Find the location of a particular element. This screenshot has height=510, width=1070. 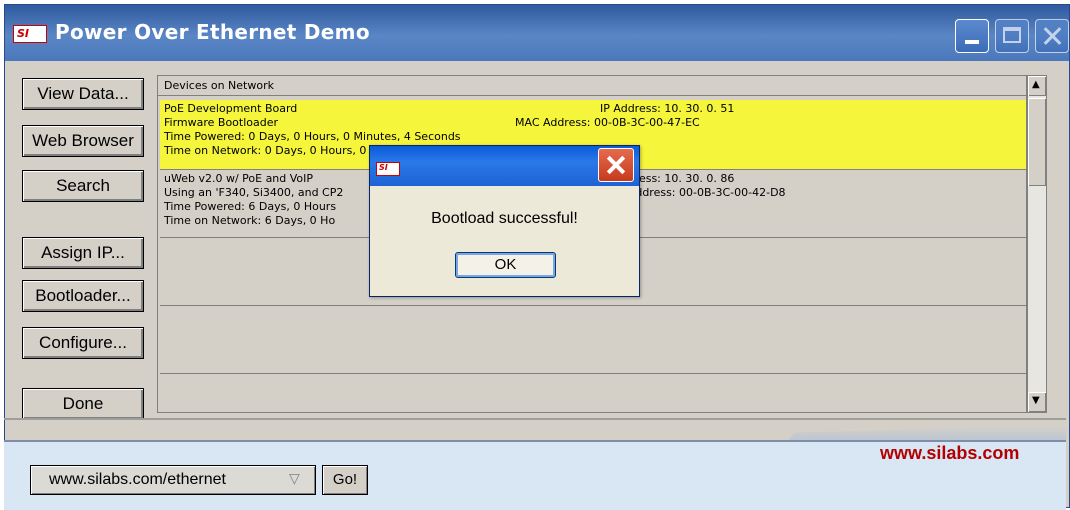

device-row-empty is located at coordinates (593, 340).